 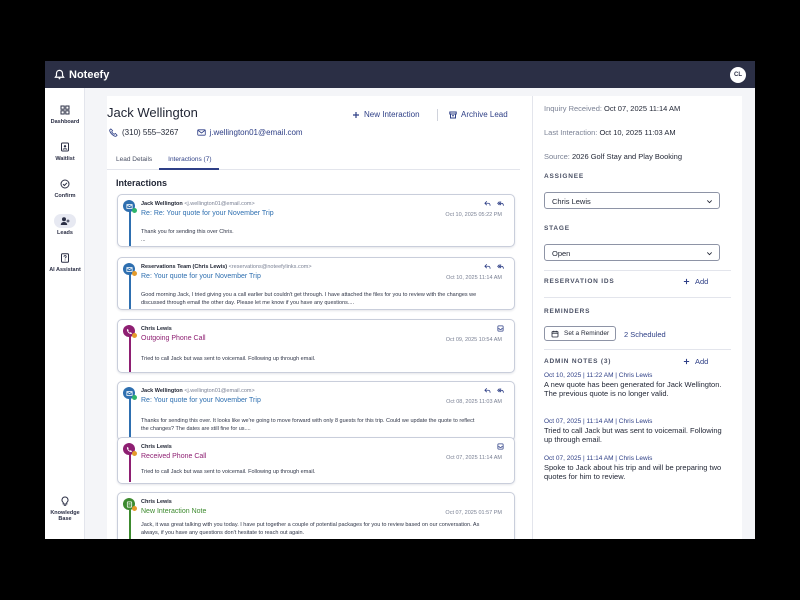 What do you see at coordinates (174, 511) in the screenshot?
I see `interaction-subject: New Interaction Note` at bounding box center [174, 511].